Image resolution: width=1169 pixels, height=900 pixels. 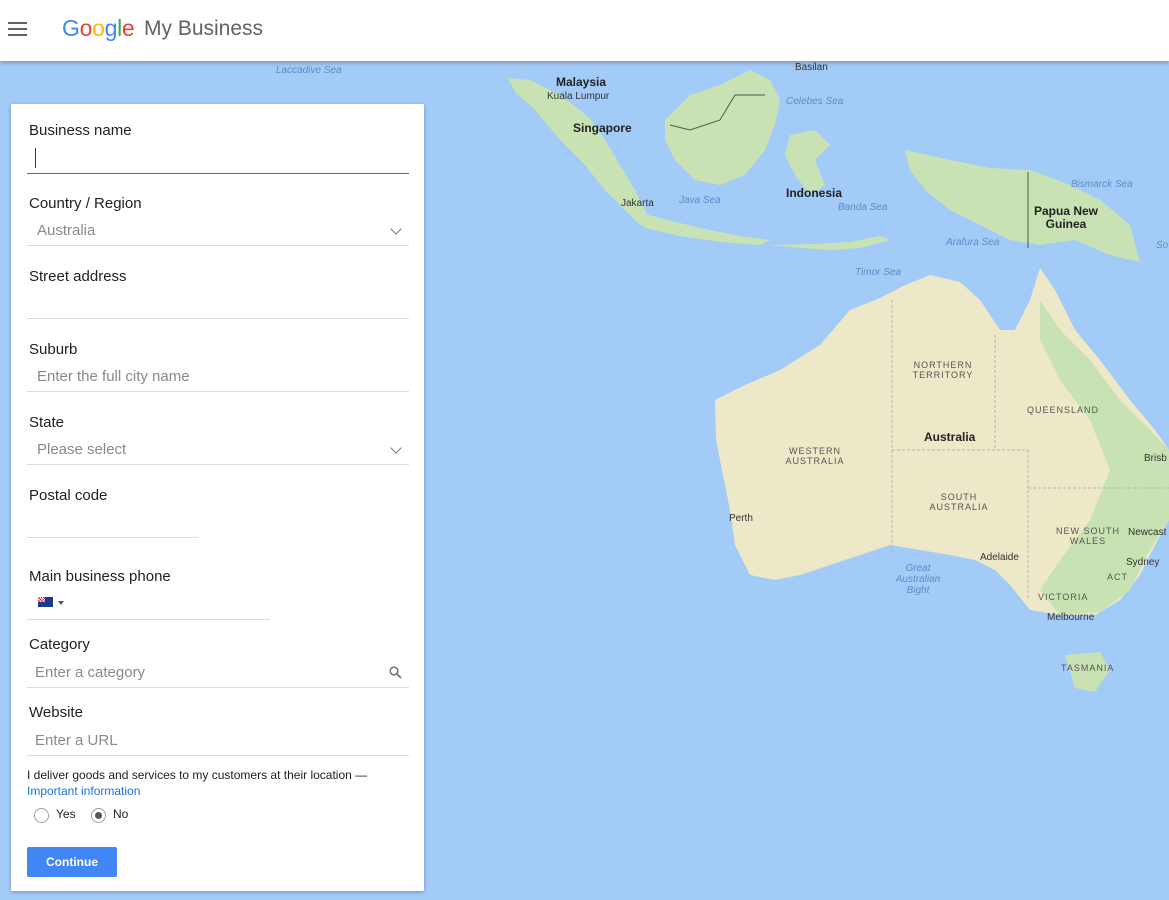 What do you see at coordinates (1066, 217) in the screenshot?
I see `map-label-png: Papua New Guinea` at bounding box center [1066, 217].